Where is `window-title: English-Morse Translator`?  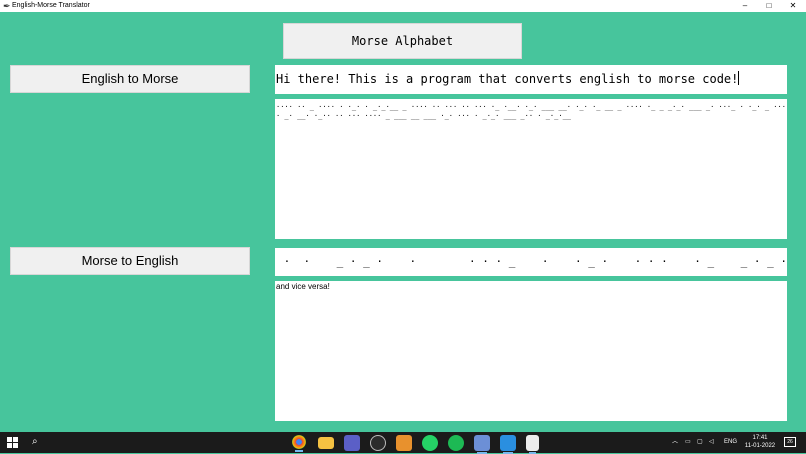 window-title: English-Morse Translator is located at coordinates (51, 5).